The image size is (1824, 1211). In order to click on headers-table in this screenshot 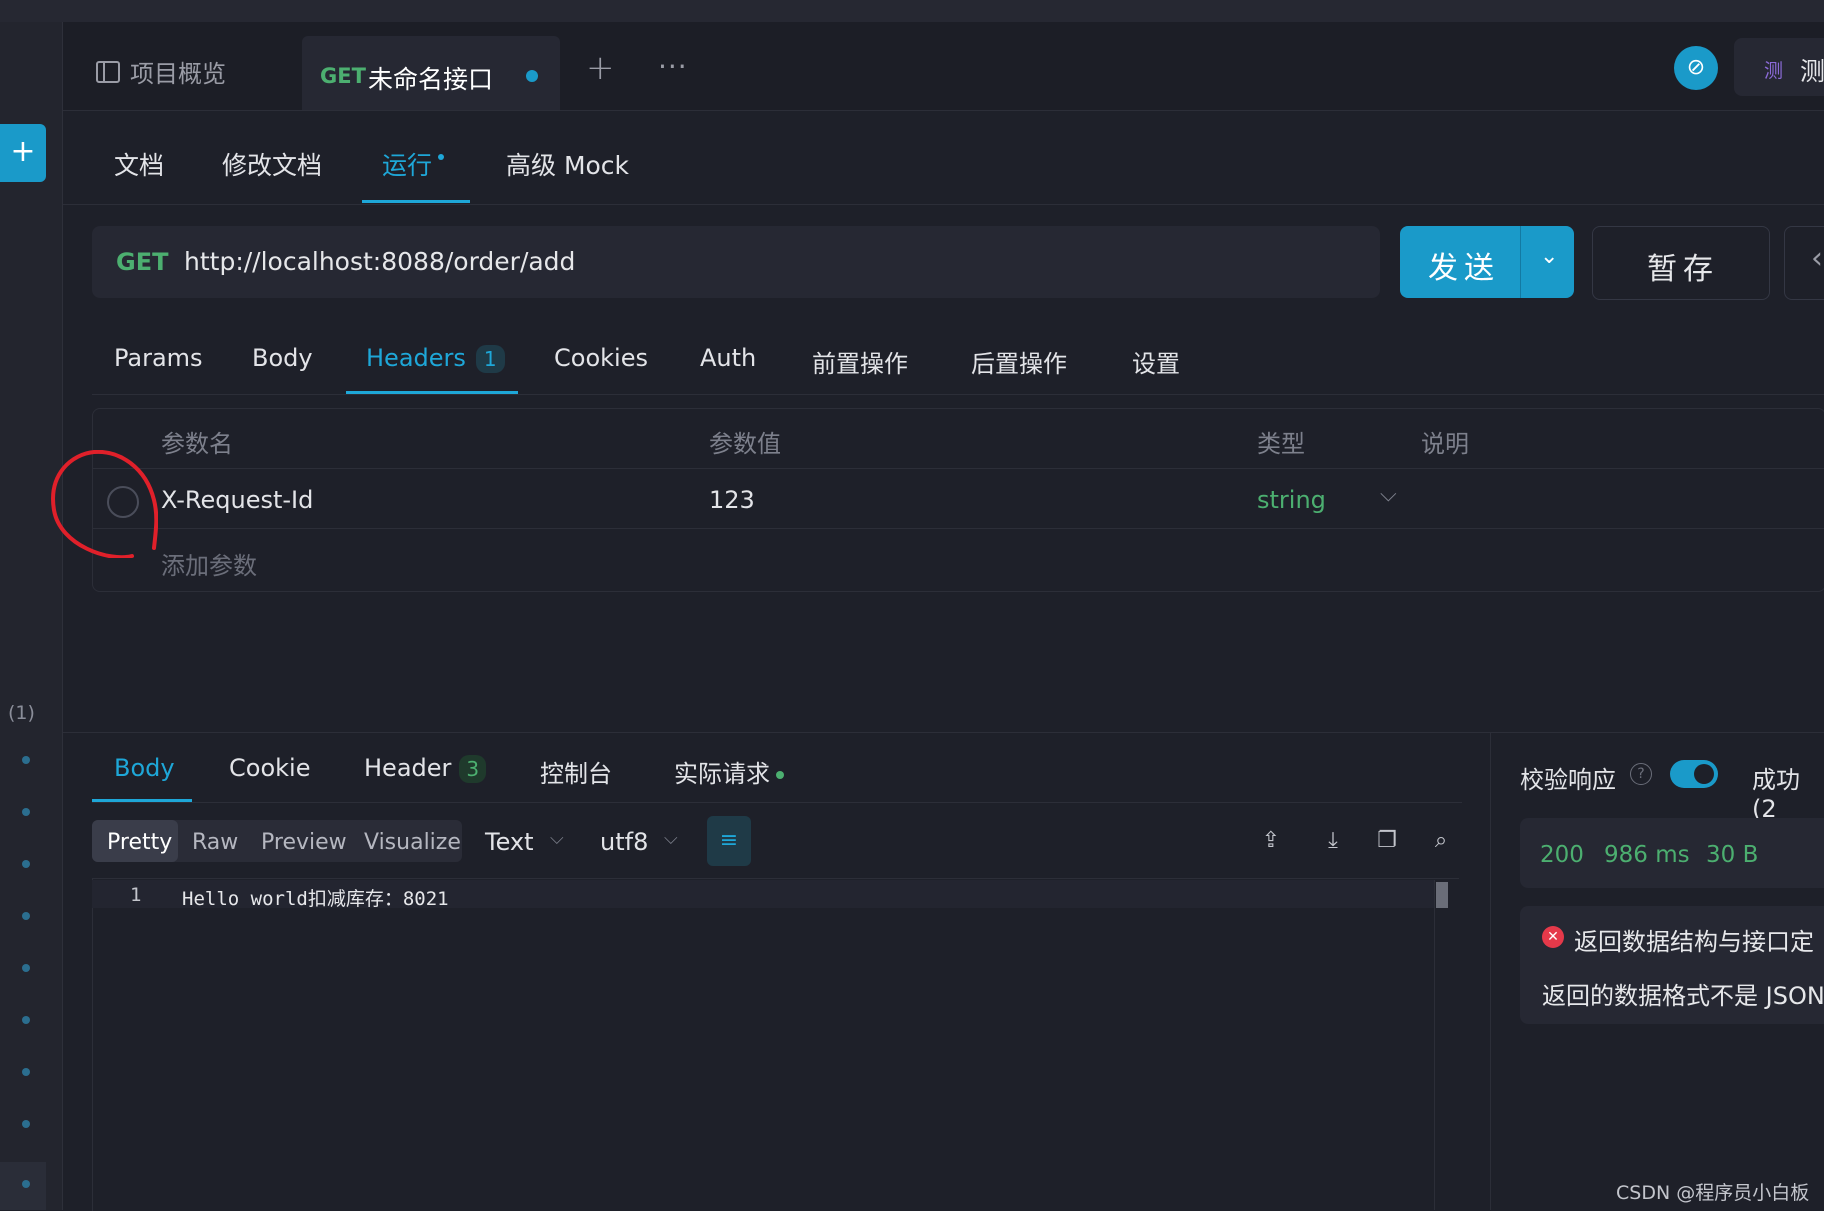, I will do `click(958, 500)`.